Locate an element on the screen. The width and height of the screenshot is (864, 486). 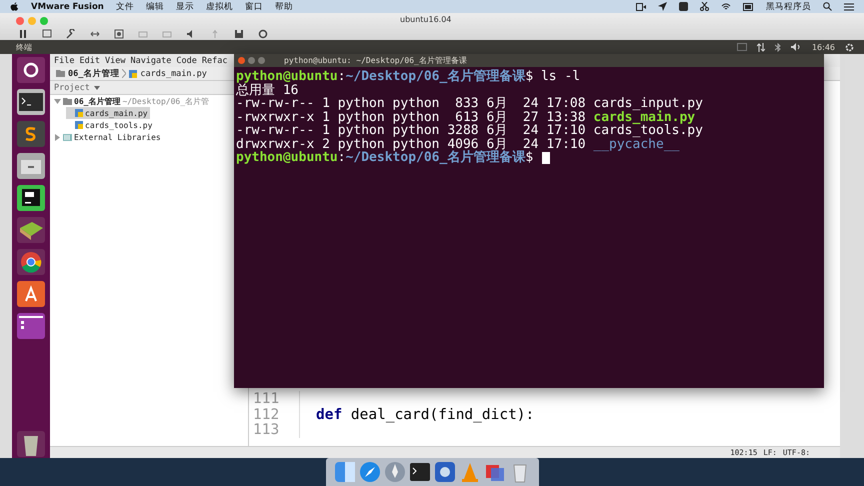
clock: 16:46 is located at coordinates (823, 47).